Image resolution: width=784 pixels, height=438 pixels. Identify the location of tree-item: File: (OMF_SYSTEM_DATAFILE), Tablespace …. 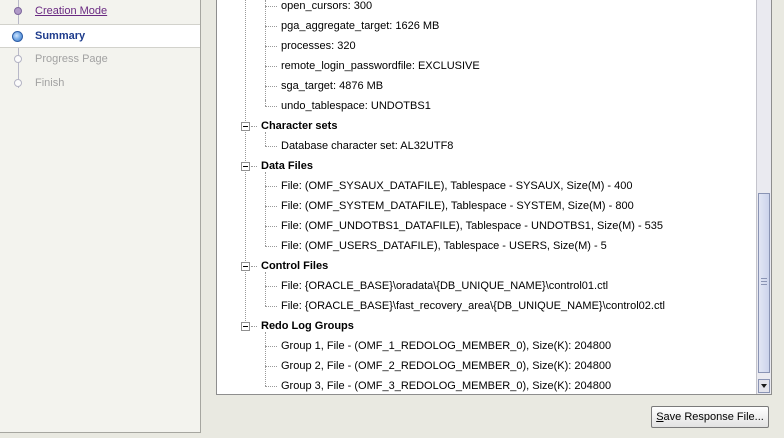
(457, 206).